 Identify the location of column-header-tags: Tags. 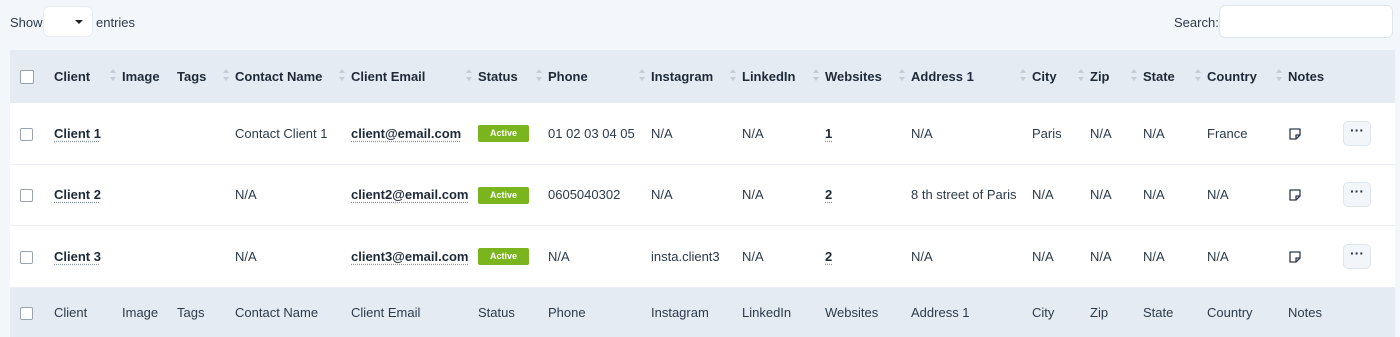
(206, 76).